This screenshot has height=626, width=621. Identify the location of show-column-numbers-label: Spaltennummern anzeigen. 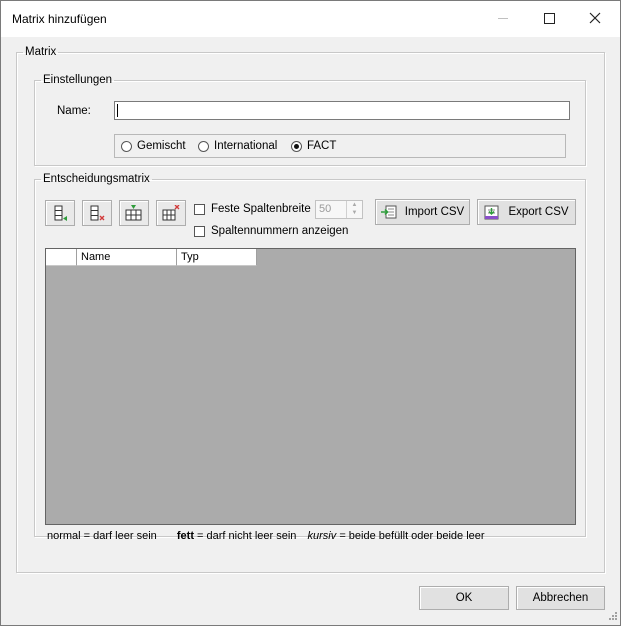
(280, 231).